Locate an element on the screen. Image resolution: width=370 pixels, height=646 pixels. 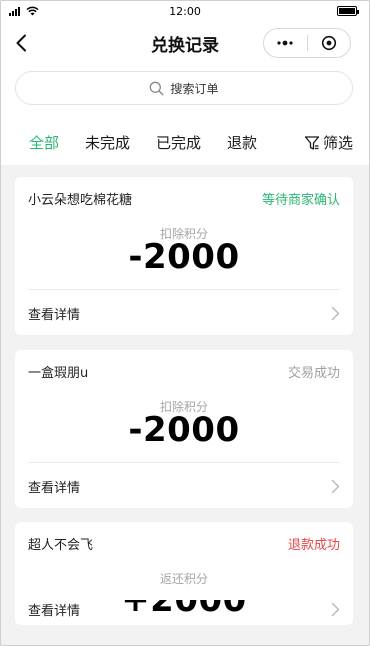
product-name: 超人不会飞 is located at coordinates (61, 545).